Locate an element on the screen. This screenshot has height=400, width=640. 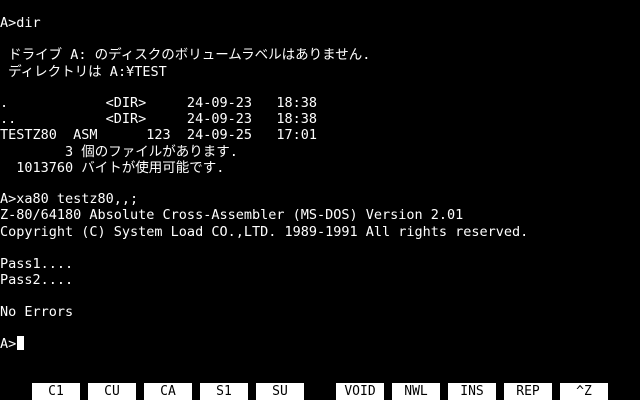
fkey-f8-button: INS is located at coordinates (472, 391).